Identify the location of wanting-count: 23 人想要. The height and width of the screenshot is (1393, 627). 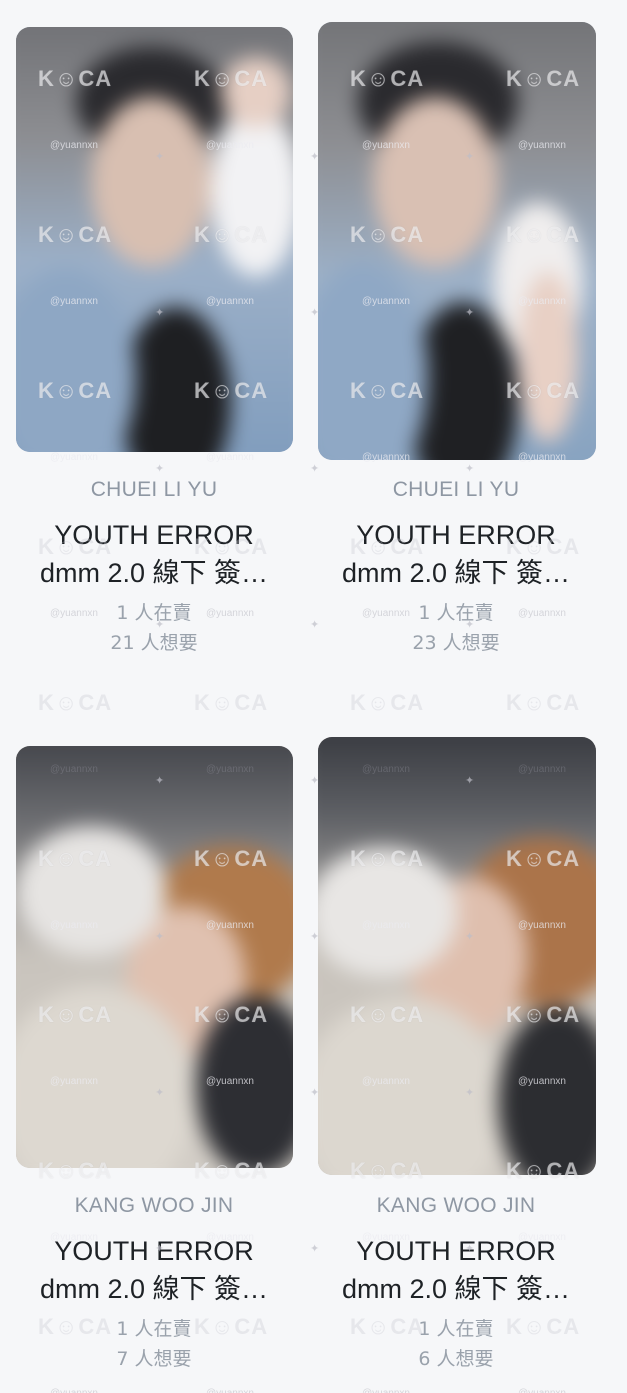
(456, 643).